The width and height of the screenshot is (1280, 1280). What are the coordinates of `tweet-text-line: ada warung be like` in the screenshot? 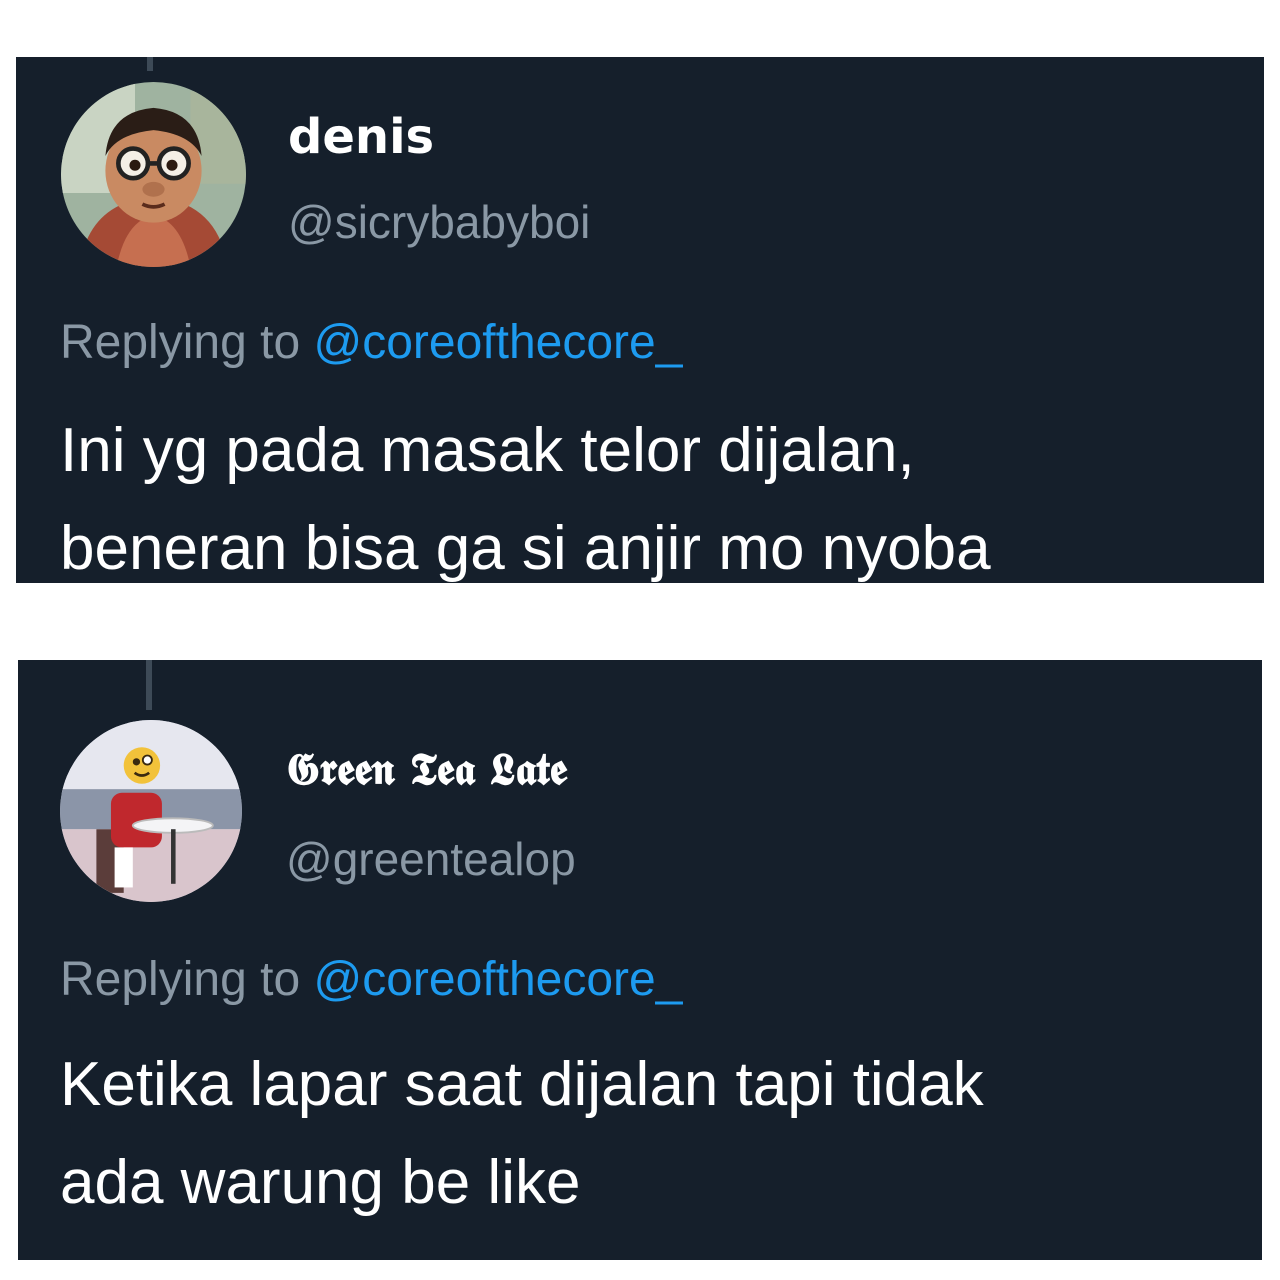 It's located at (320, 1182).